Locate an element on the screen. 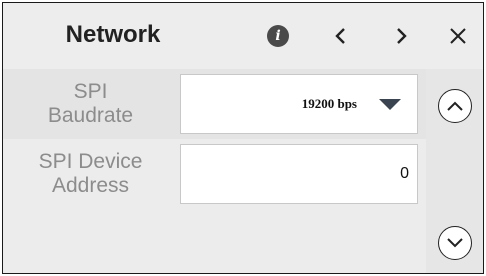 The image size is (486, 276). close-button is located at coordinates (458, 36).